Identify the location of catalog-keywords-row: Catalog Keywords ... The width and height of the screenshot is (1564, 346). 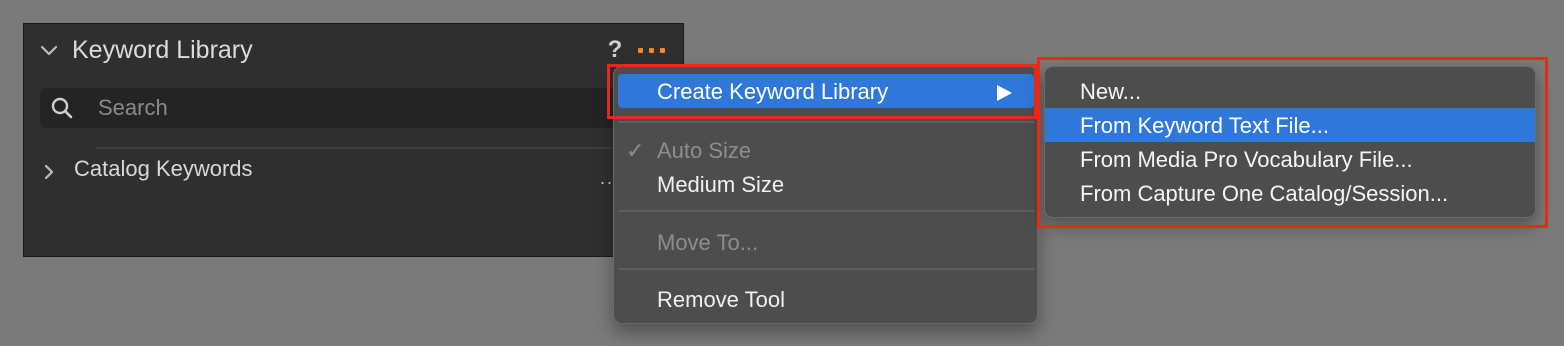
(334, 172).